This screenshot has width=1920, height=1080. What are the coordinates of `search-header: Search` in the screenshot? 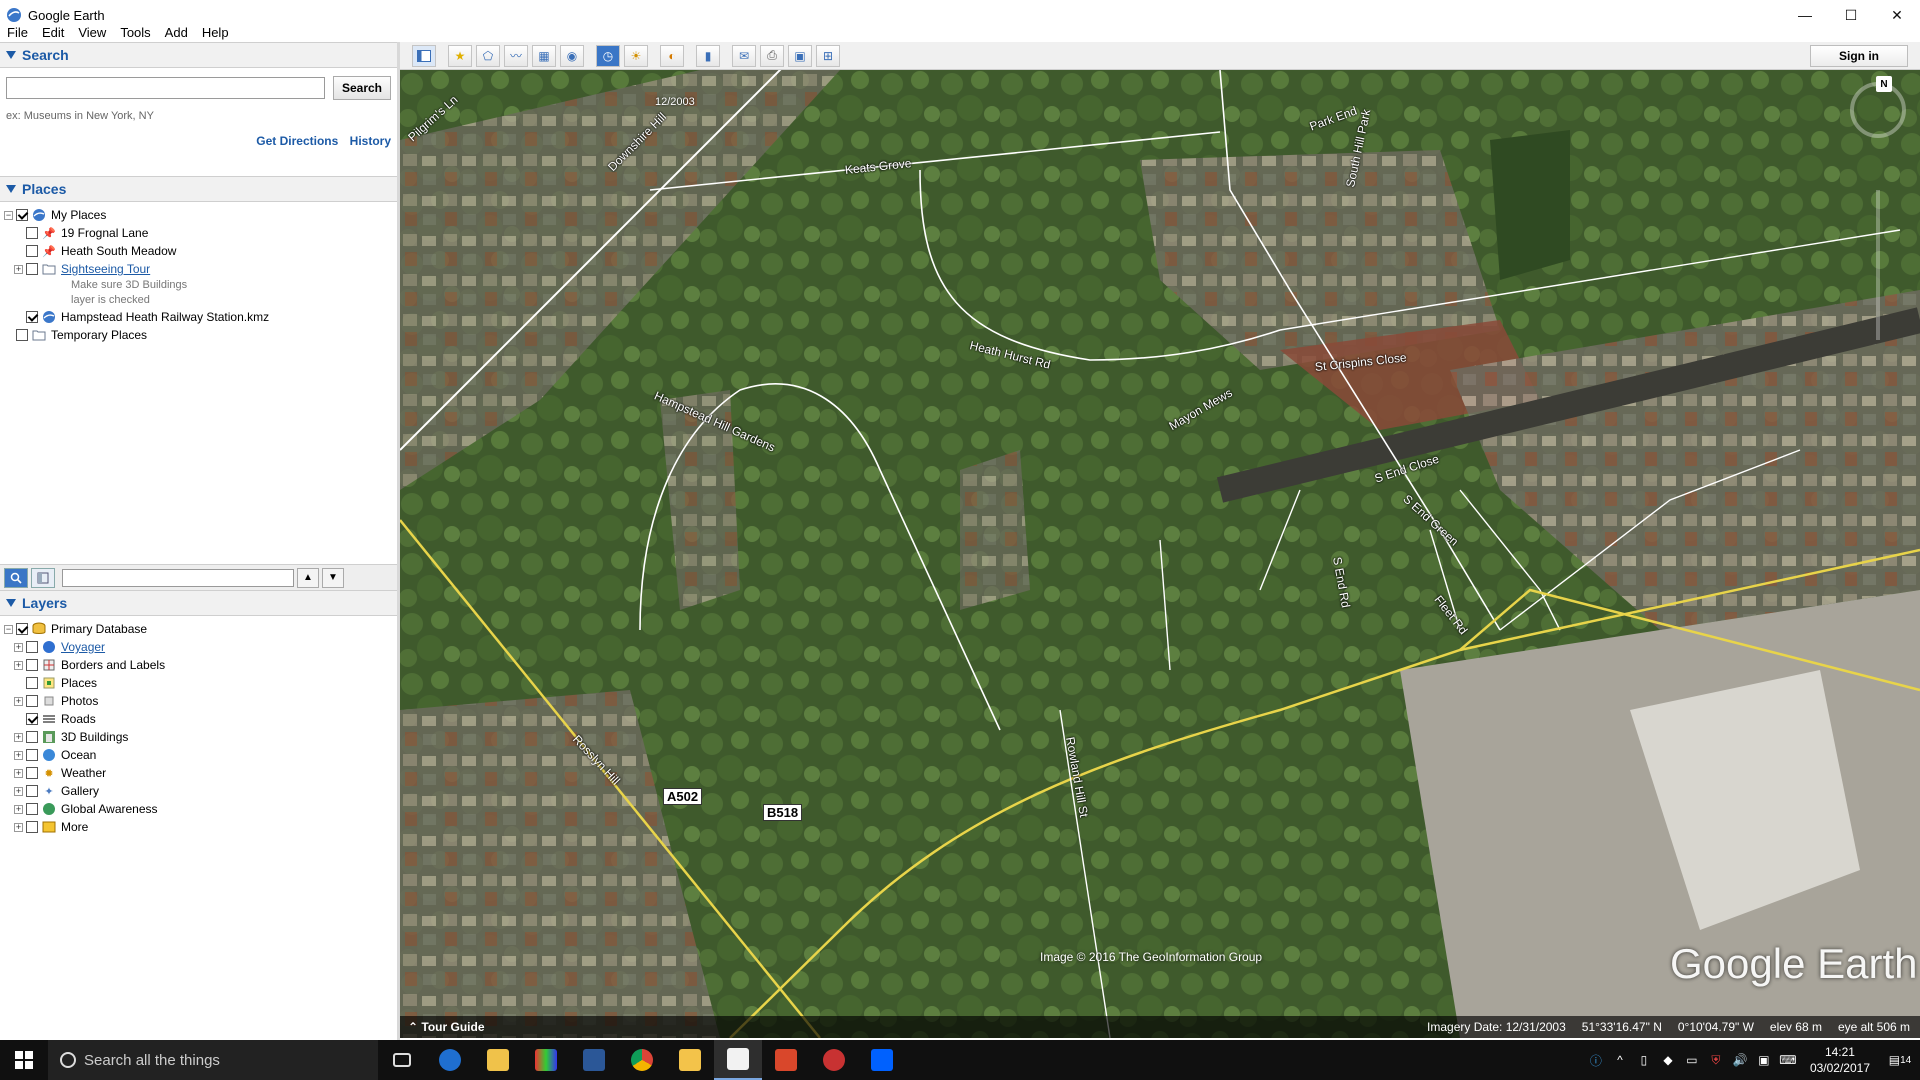 It's located at (198, 55).